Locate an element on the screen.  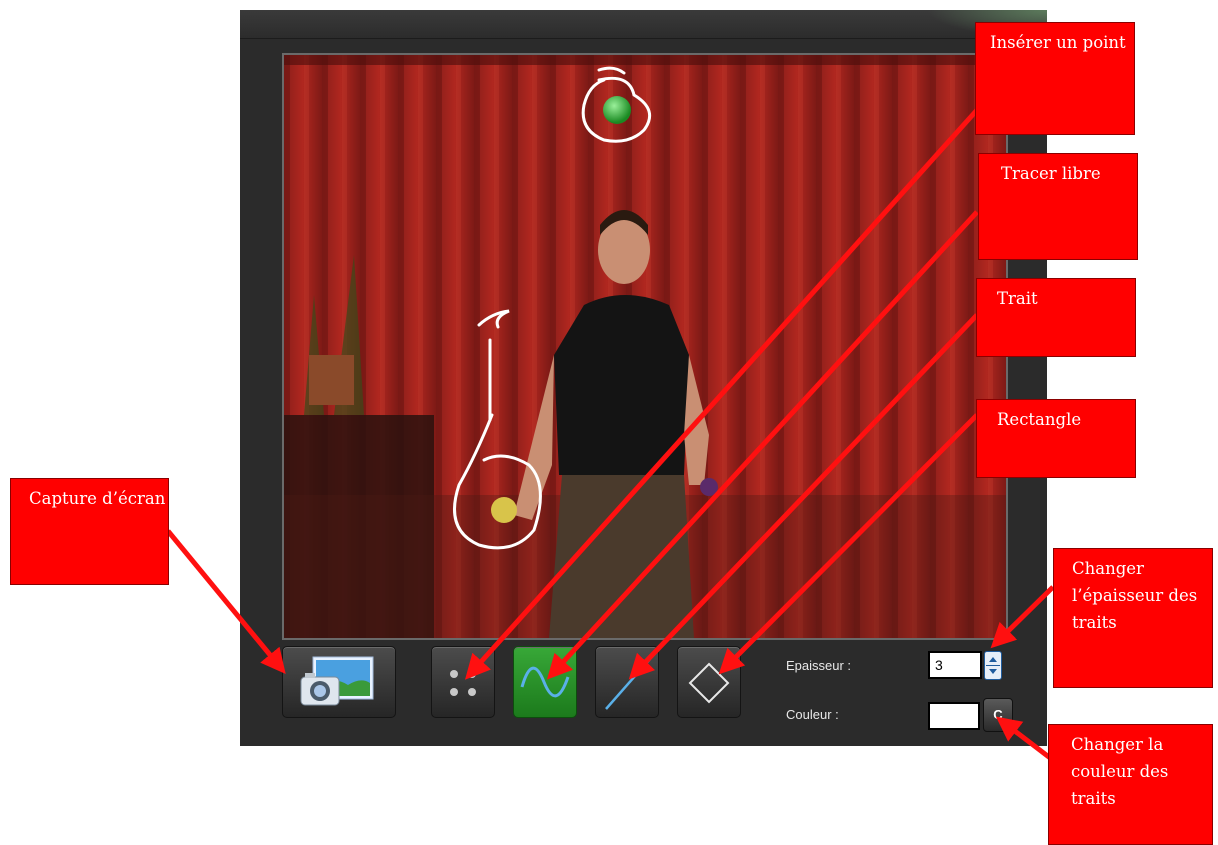
callout-freehand: Tracer libre is located at coordinates (1058, 206).